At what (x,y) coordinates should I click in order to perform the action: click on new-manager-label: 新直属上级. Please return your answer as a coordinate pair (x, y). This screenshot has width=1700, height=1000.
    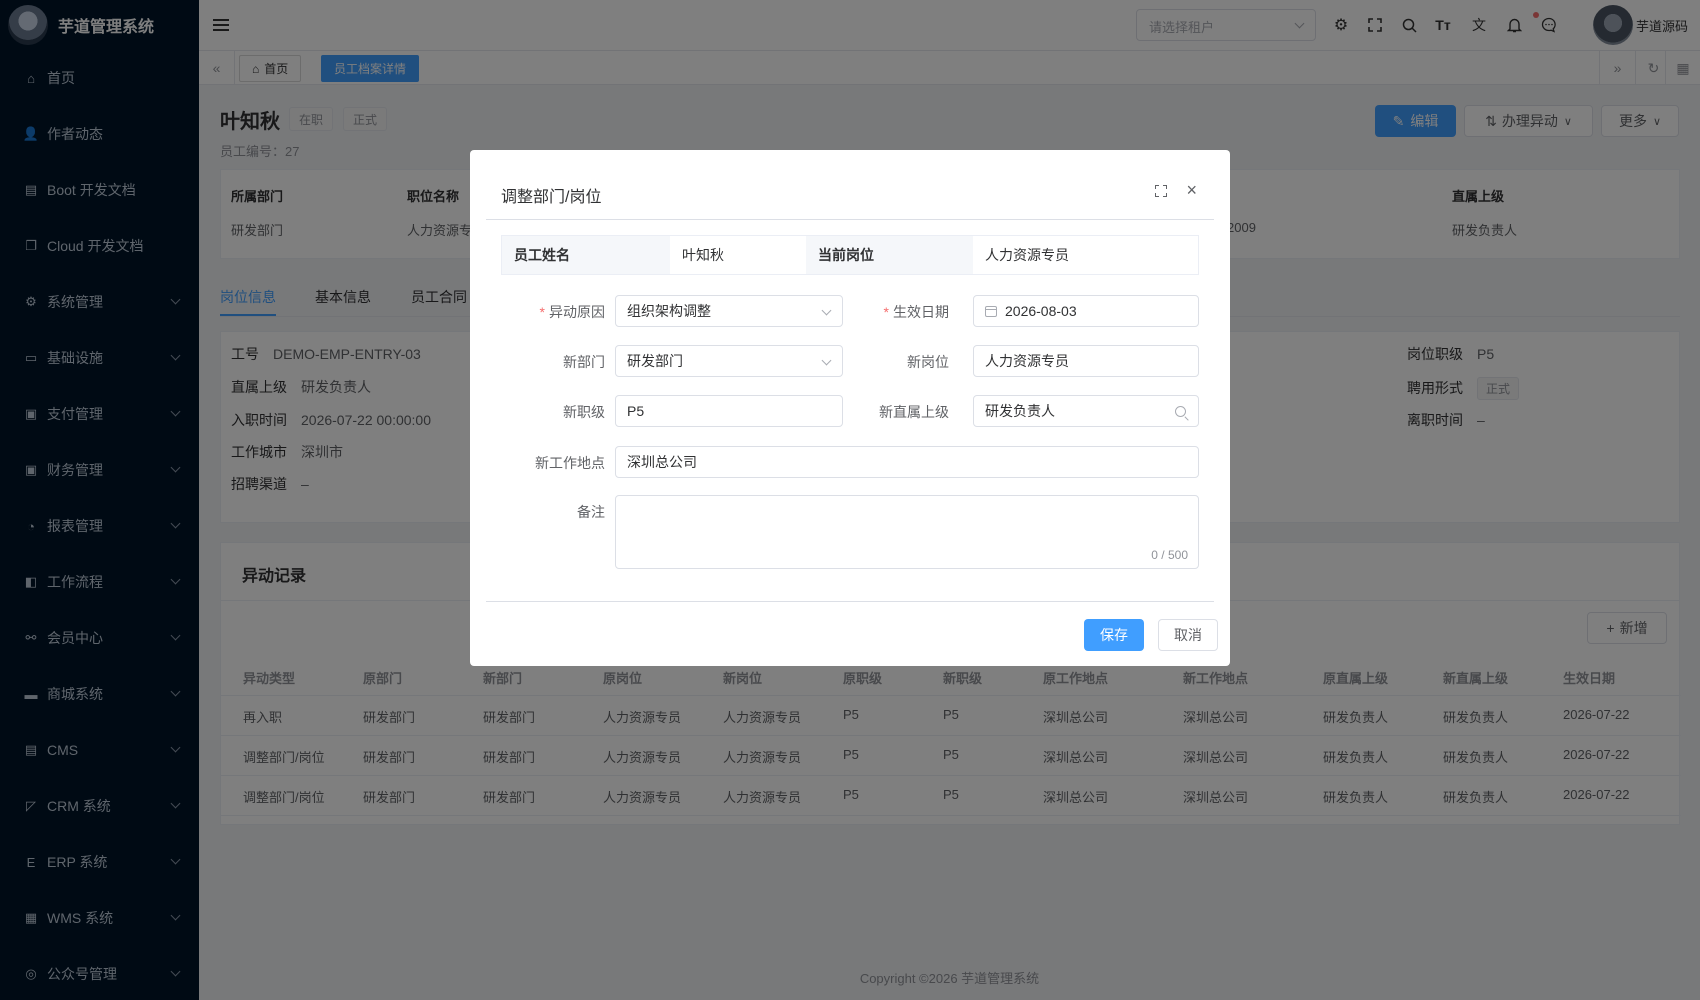
    Looking at the image, I should click on (914, 412).